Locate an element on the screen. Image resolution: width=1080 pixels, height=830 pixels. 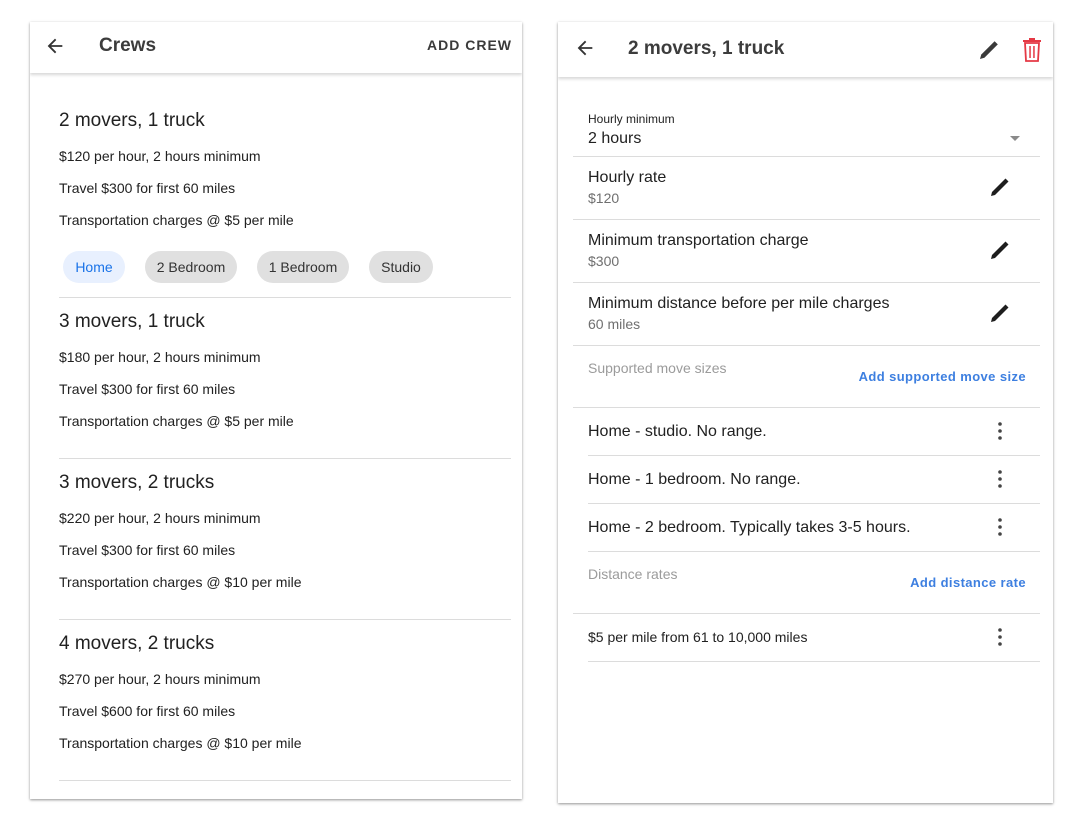
edit-hourly-rate-button is located at coordinates (1000, 187).